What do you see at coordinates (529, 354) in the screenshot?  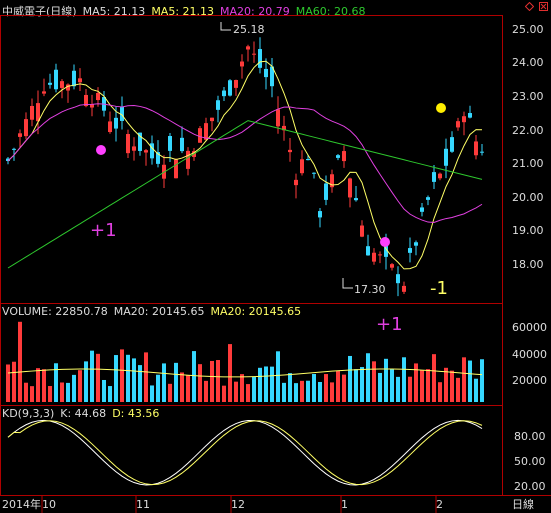 I see `volume-tick: 40000` at bounding box center [529, 354].